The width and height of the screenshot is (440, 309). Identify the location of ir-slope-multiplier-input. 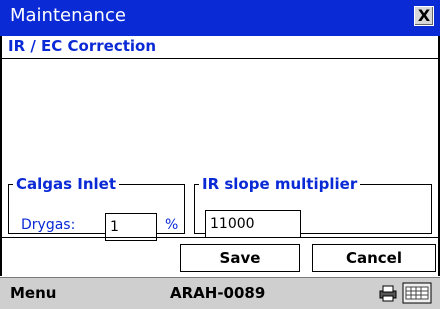
(253, 224).